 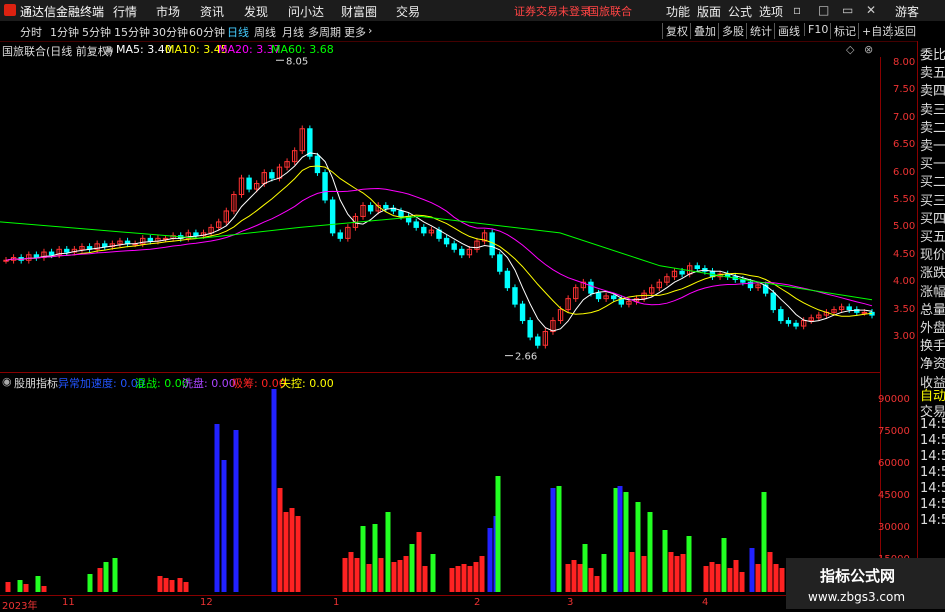 I want to click on indicator-tick-label: 90000, so click(x=894, y=399).